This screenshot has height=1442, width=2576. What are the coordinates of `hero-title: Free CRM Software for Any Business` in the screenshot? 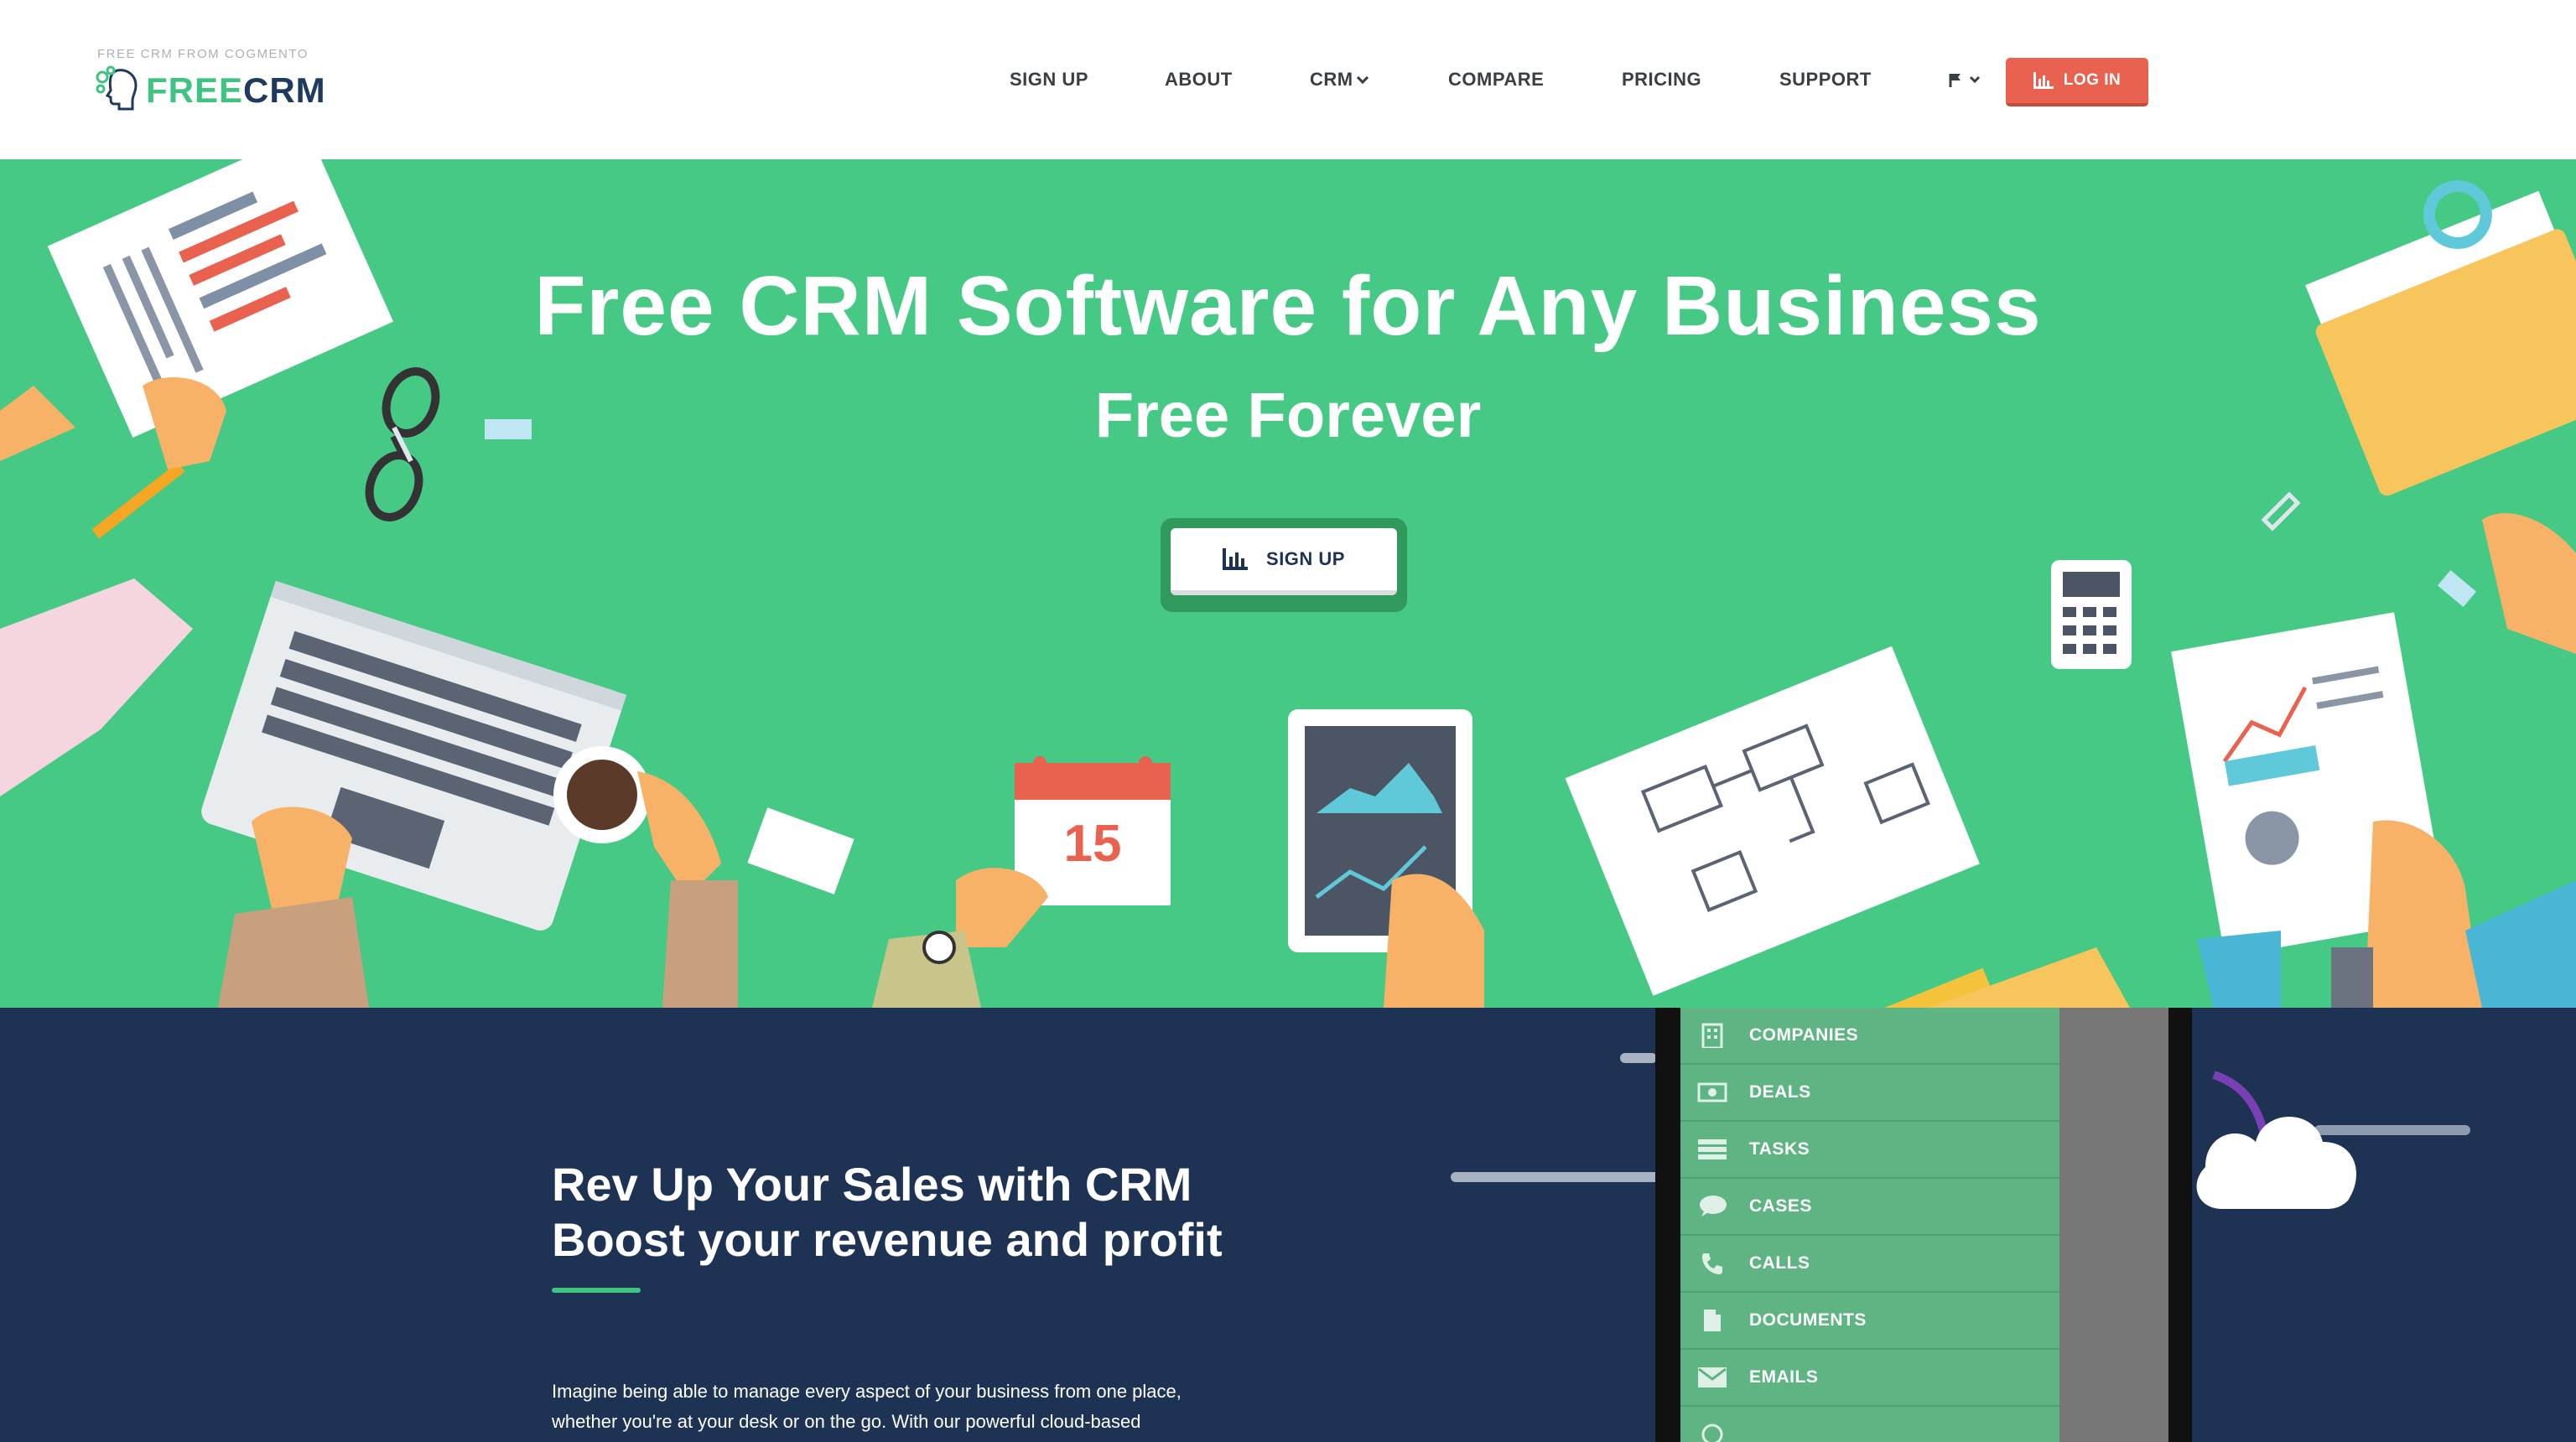 It's located at (1288, 306).